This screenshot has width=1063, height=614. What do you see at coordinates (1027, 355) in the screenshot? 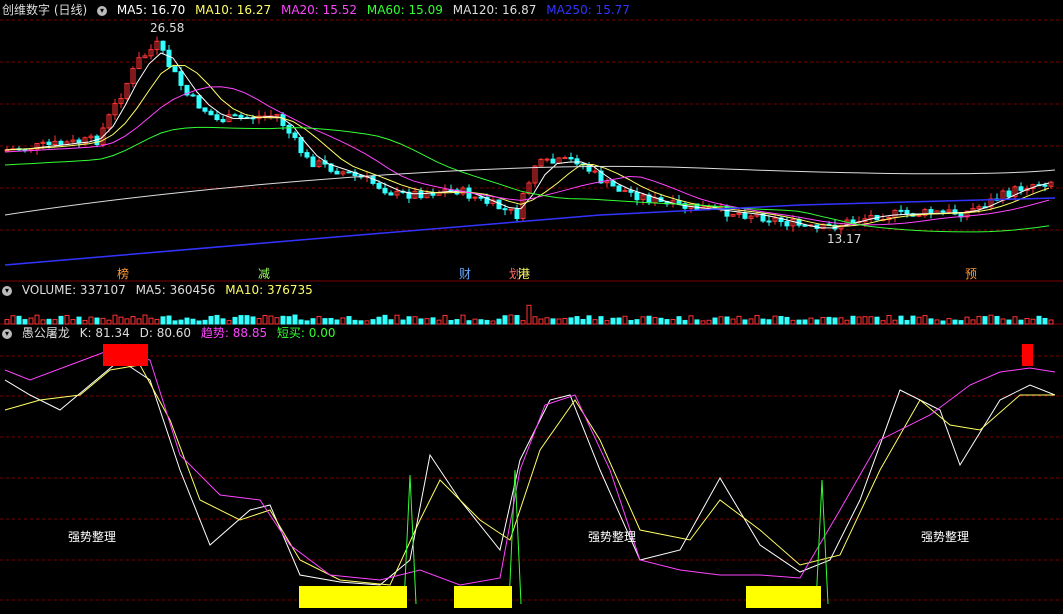
I see `top-signal-block` at bounding box center [1027, 355].